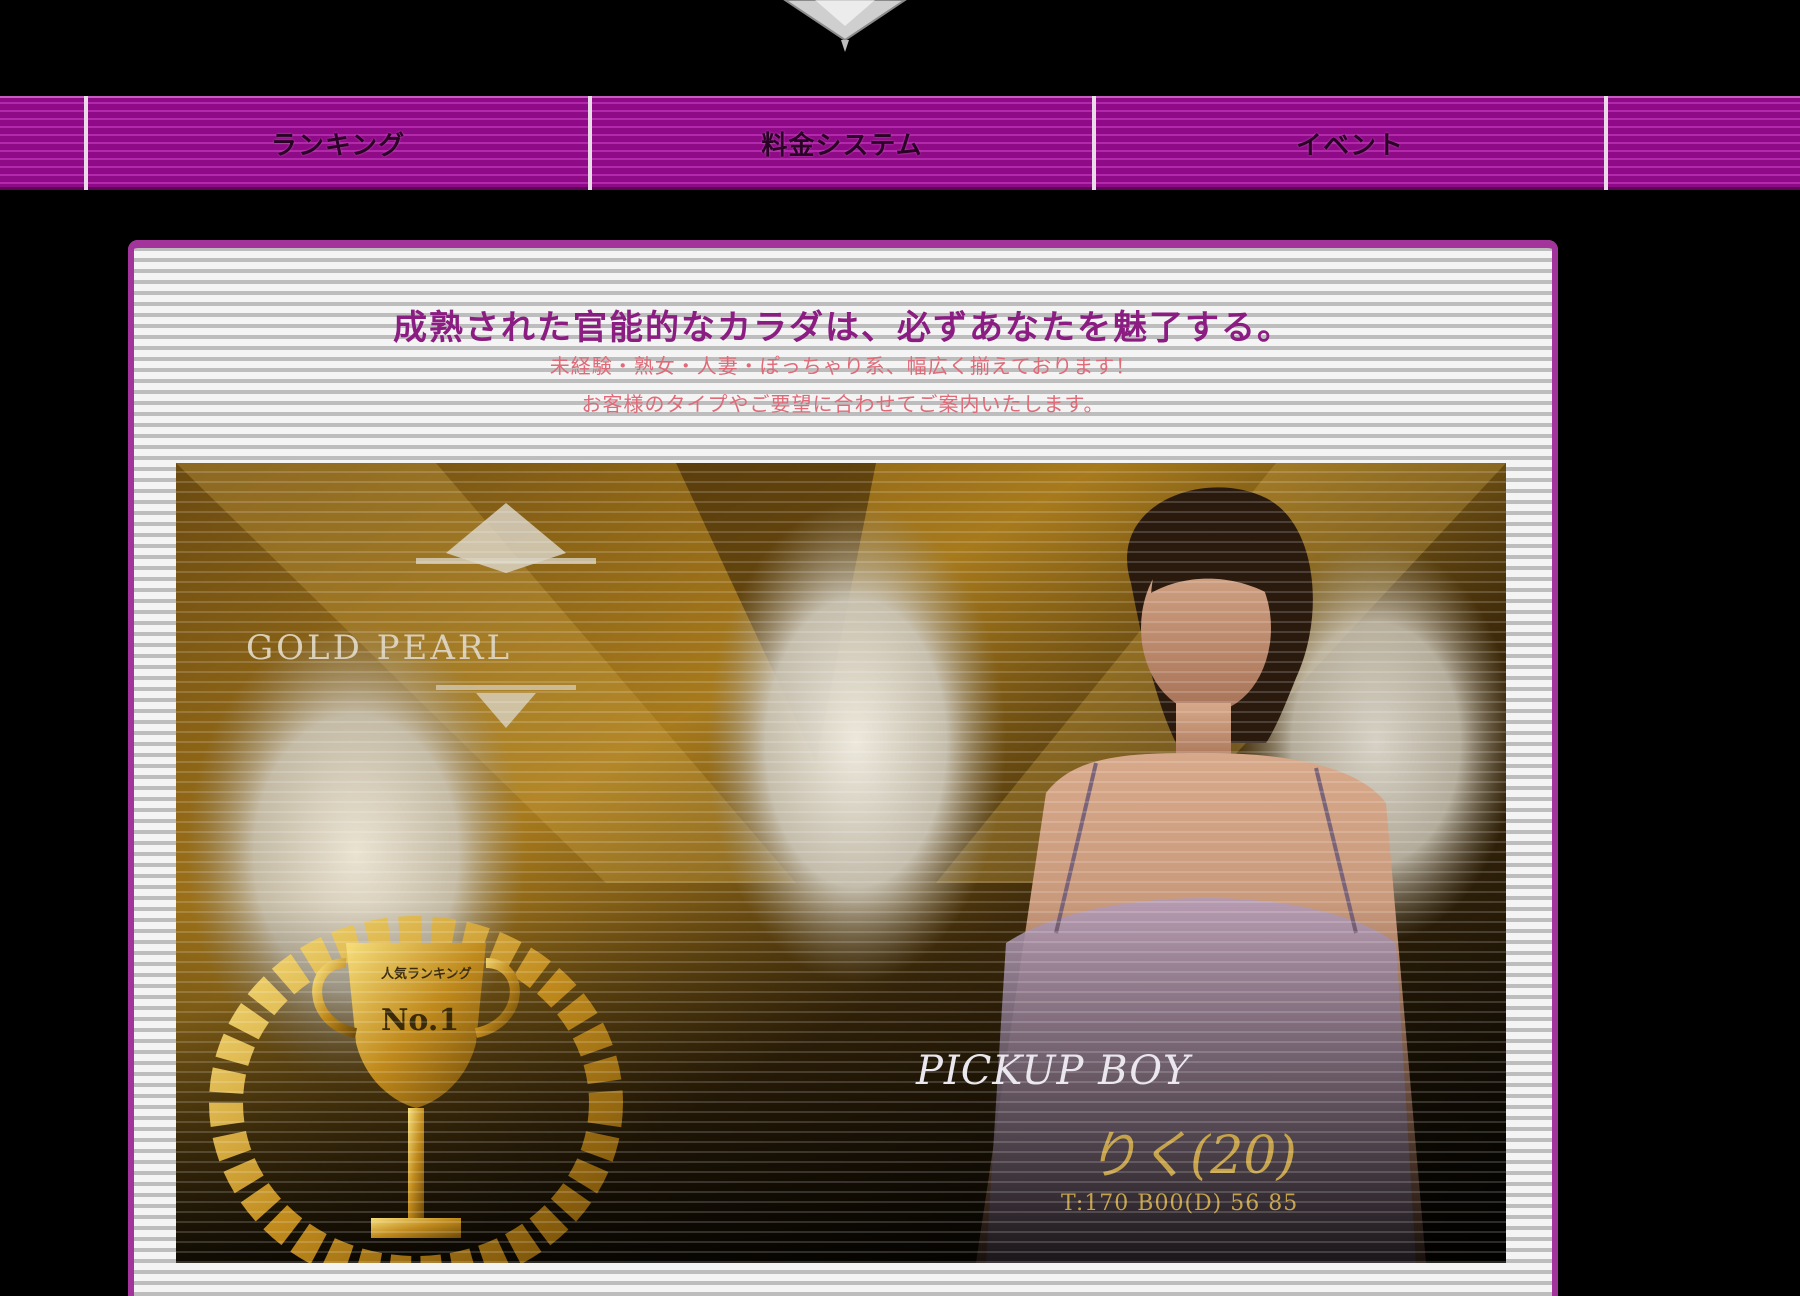 The height and width of the screenshot is (1296, 1800). I want to click on pickup-stats: T:170 B00(D) 56 85, so click(1180, 1203).